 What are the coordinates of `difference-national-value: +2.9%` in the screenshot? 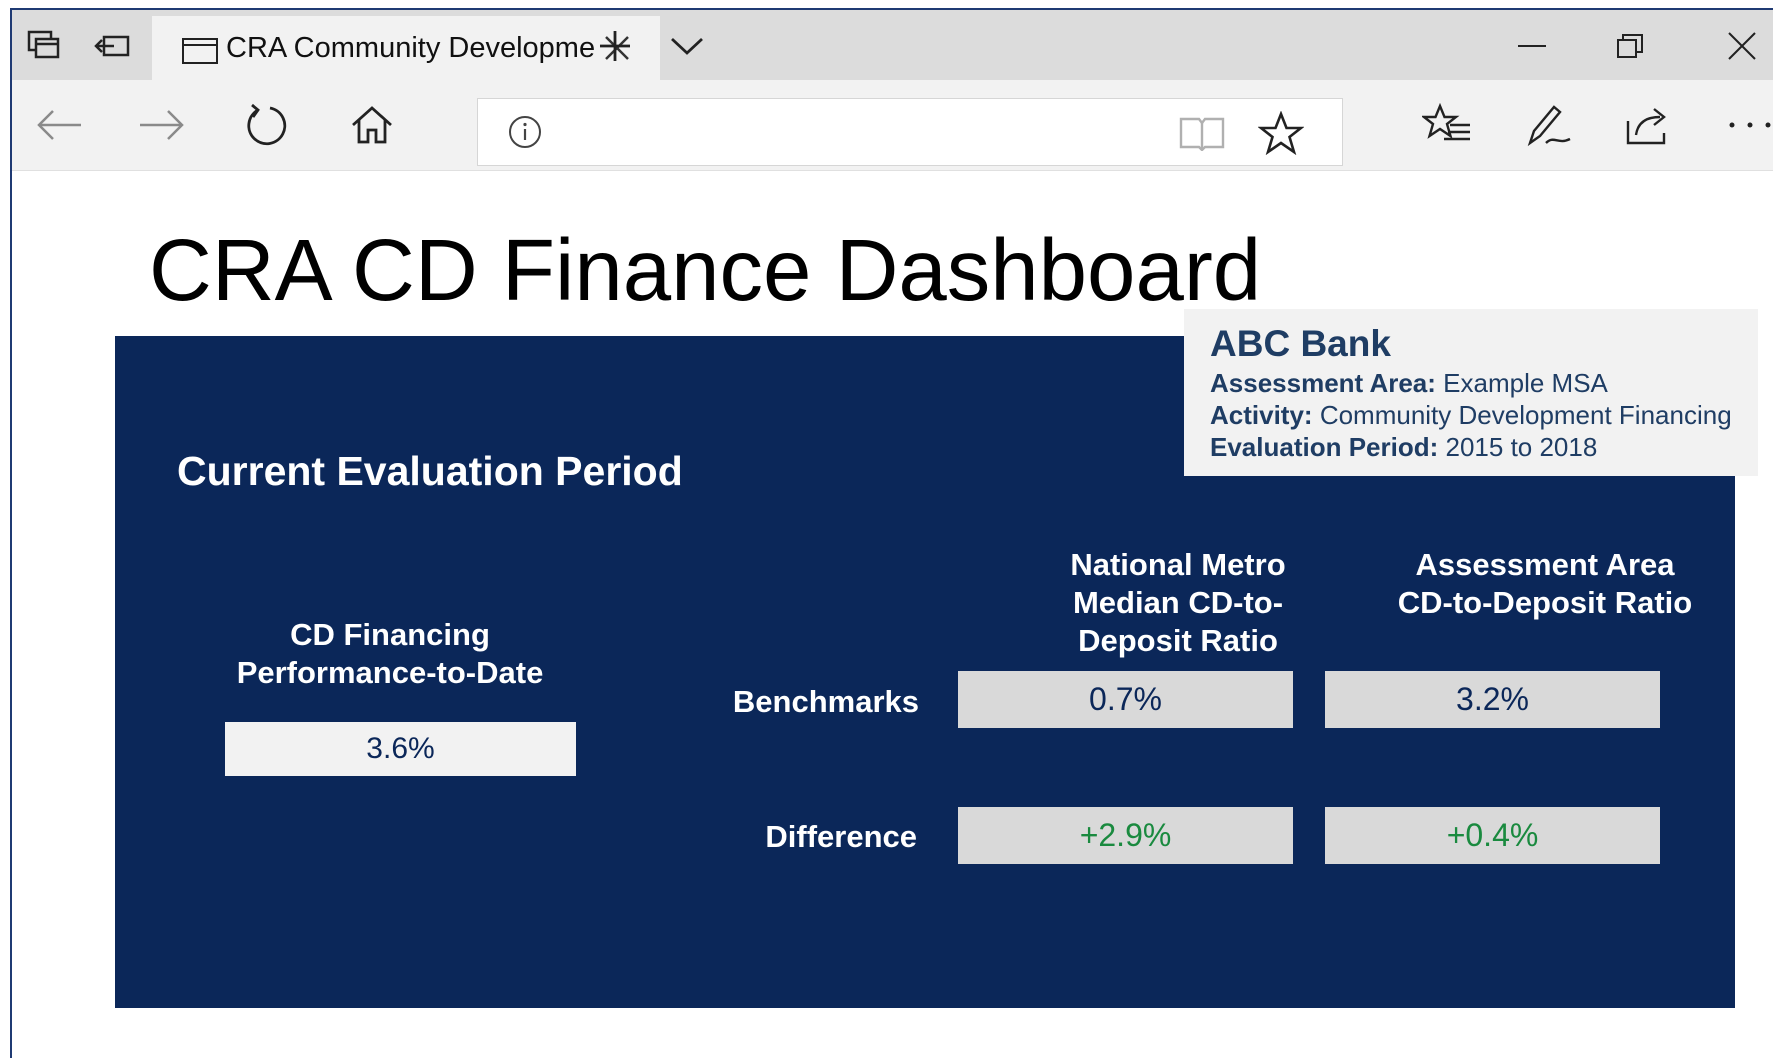 It's located at (1125, 835).